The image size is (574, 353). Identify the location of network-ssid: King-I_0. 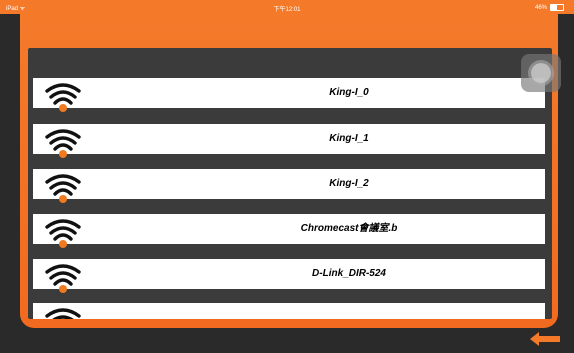
(349, 92).